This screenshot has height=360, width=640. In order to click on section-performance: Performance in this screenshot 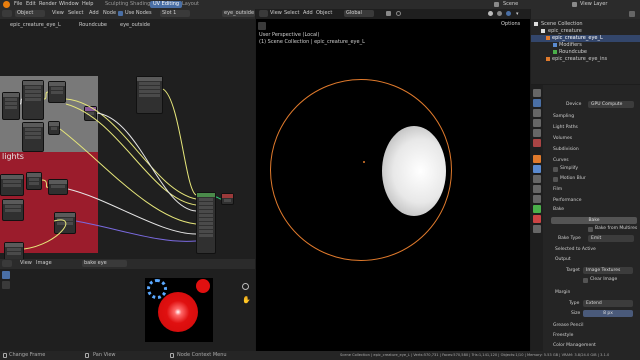, I will do `click(567, 200)`.